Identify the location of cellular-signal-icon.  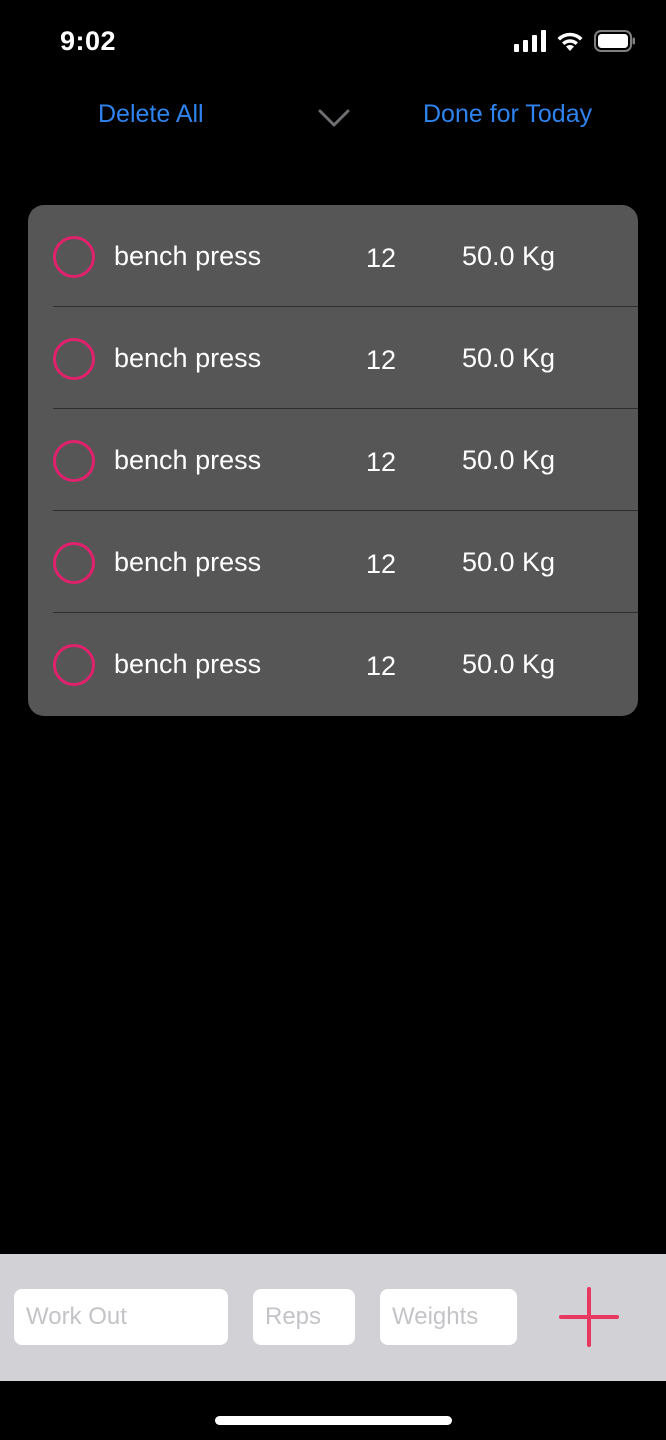
(530, 41).